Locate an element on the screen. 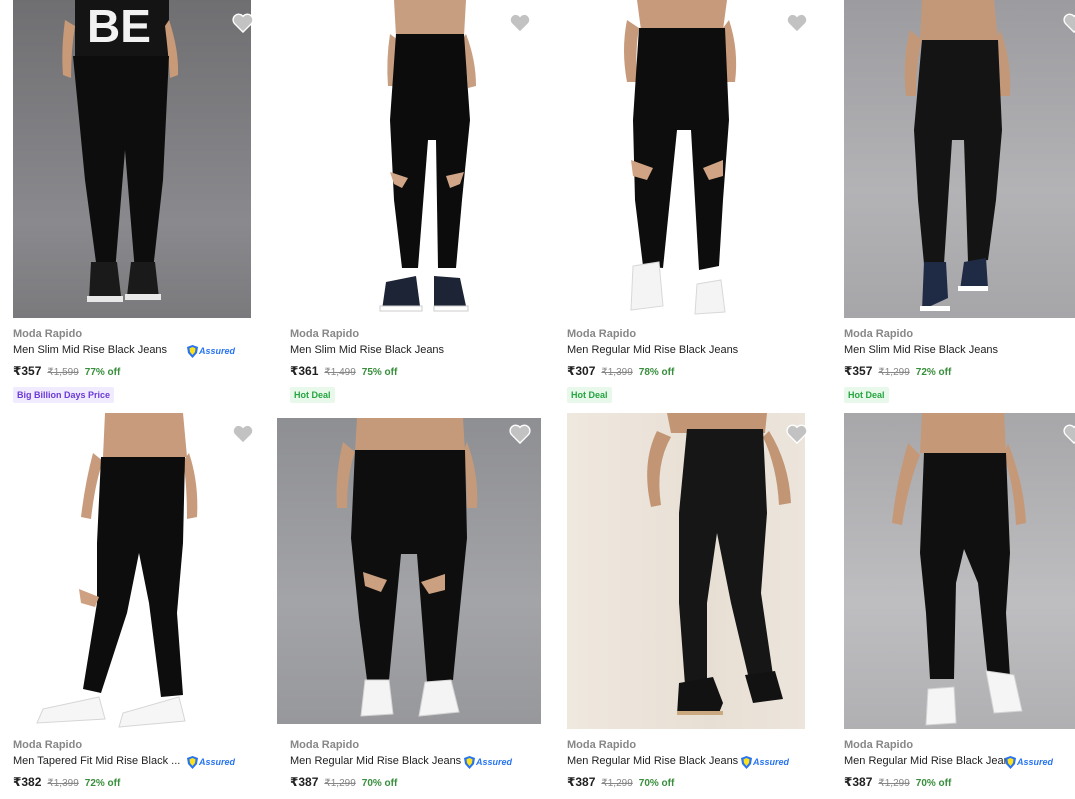 This screenshot has width=1075, height=799. original-price: ₹1,599 is located at coordinates (63, 372).